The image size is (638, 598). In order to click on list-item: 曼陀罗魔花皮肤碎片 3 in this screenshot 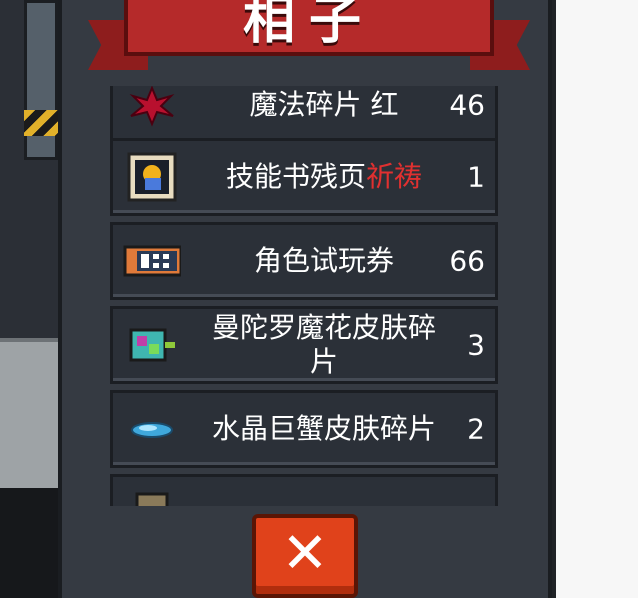, I will do `click(304, 345)`.